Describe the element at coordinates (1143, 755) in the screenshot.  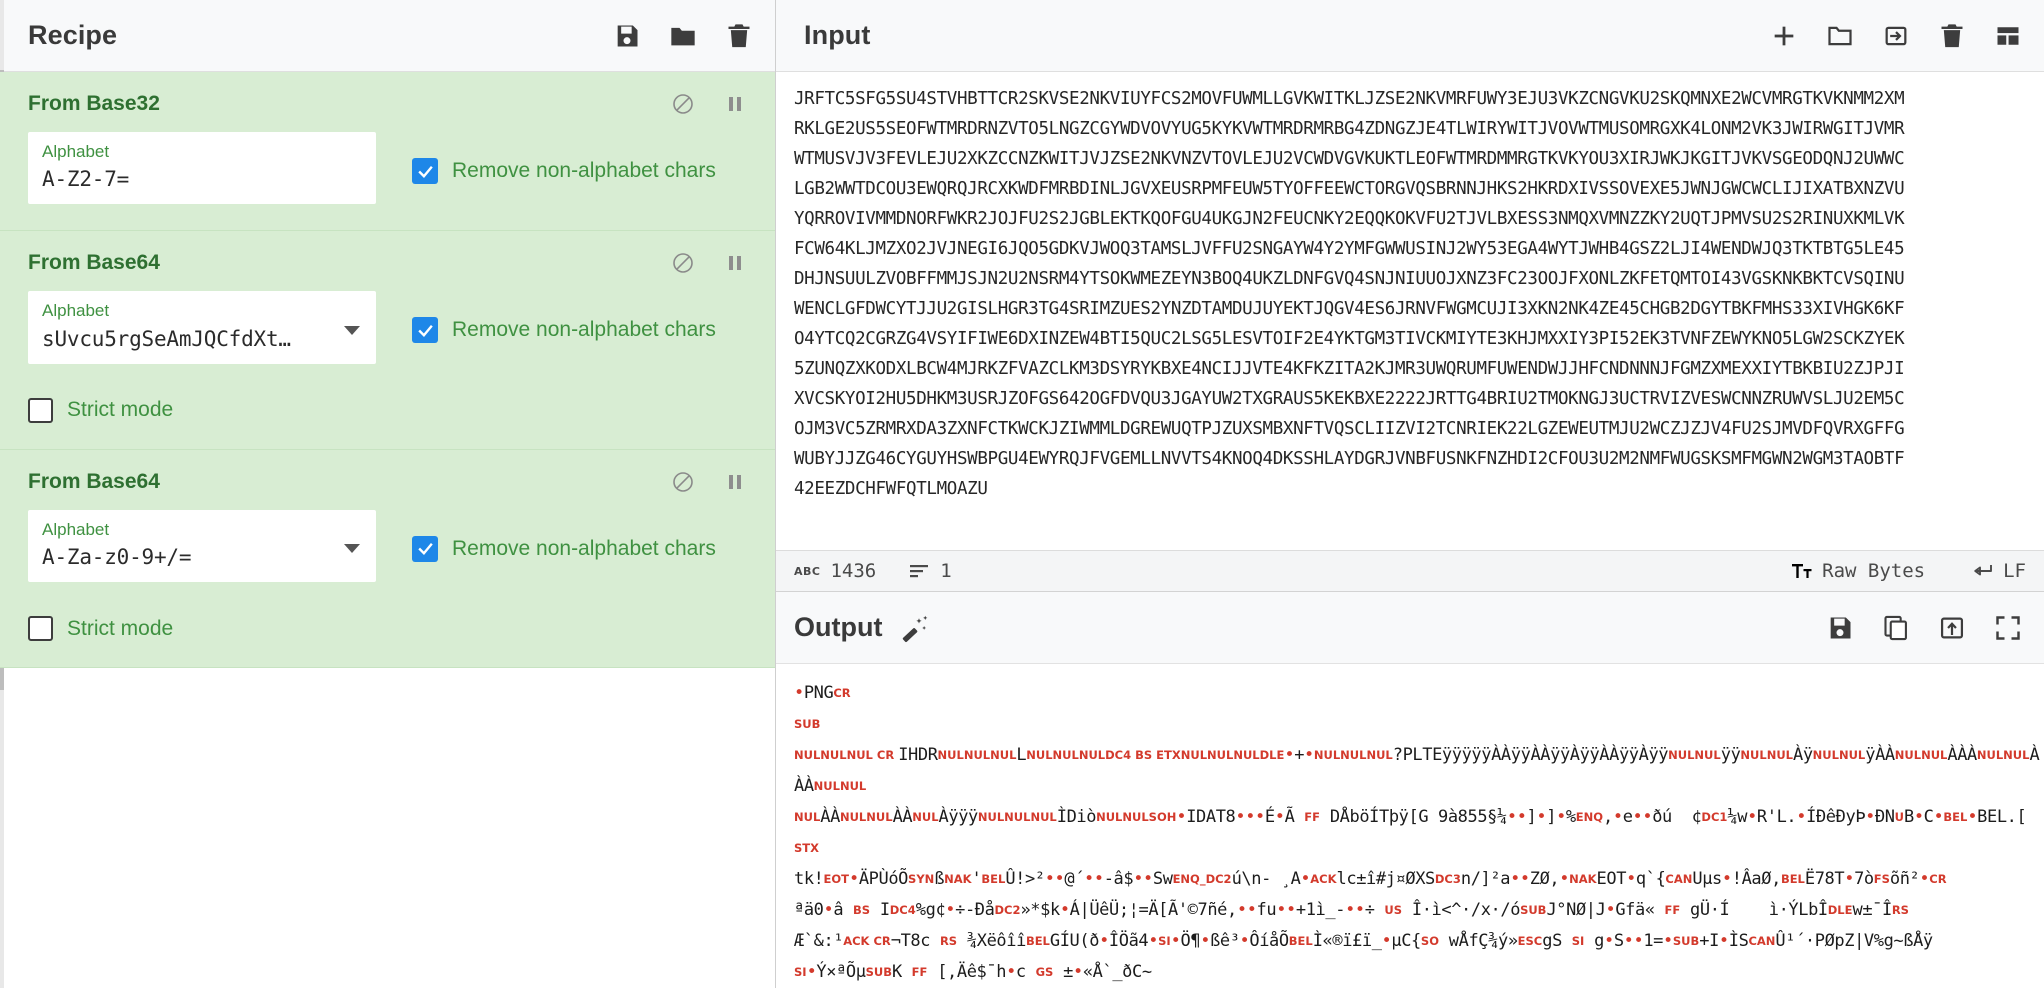
I see `control-char-marker: DC4 BS ETX` at that location.